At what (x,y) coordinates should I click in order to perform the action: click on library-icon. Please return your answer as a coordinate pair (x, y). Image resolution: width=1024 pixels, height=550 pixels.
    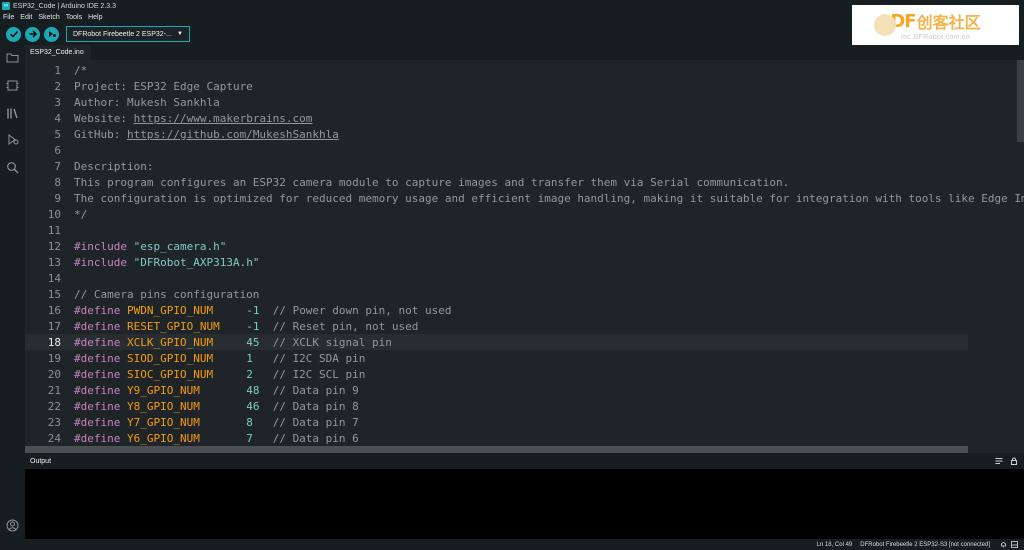
    Looking at the image, I should click on (12, 113).